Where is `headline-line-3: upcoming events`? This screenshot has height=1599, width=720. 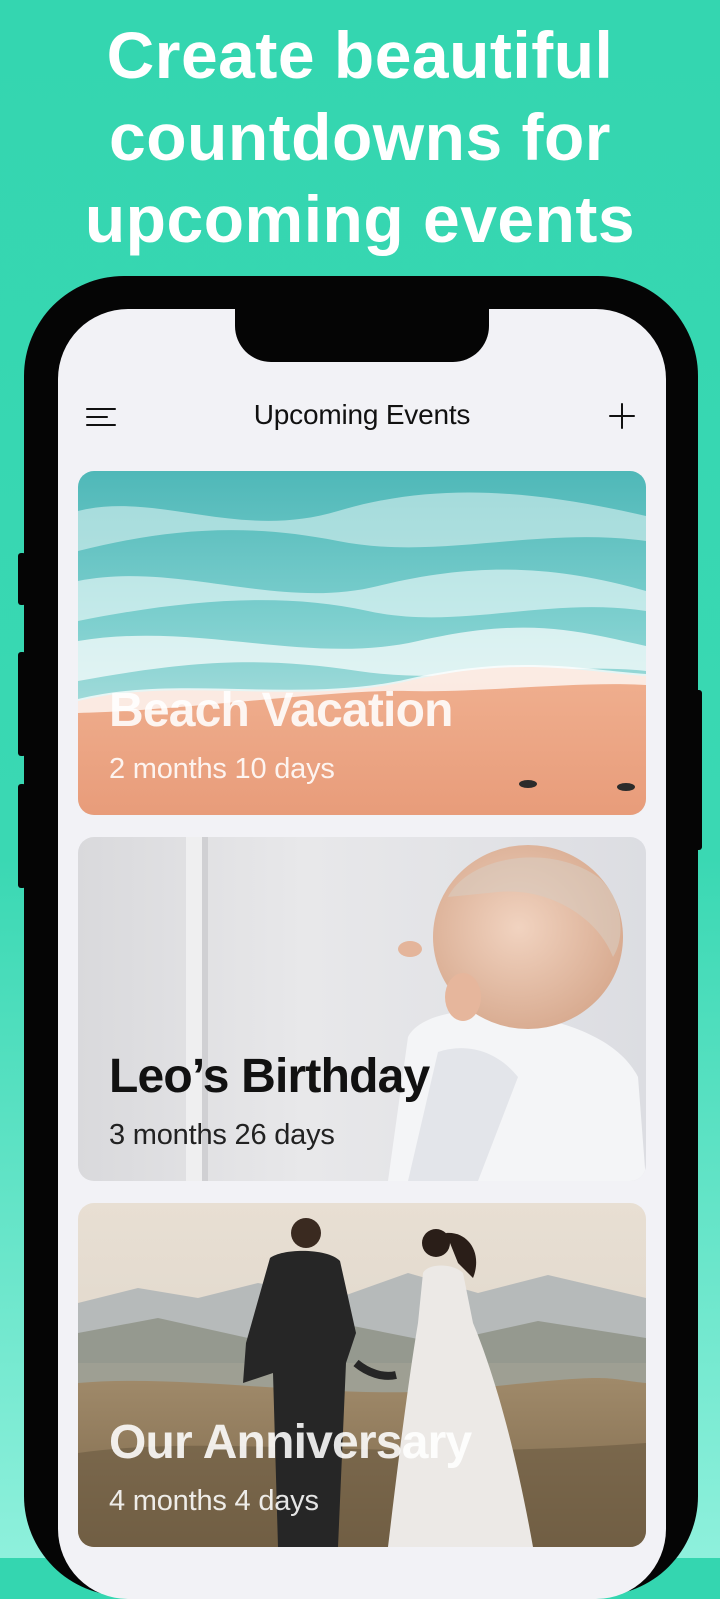 headline-line-3: upcoming events is located at coordinates (360, 219).